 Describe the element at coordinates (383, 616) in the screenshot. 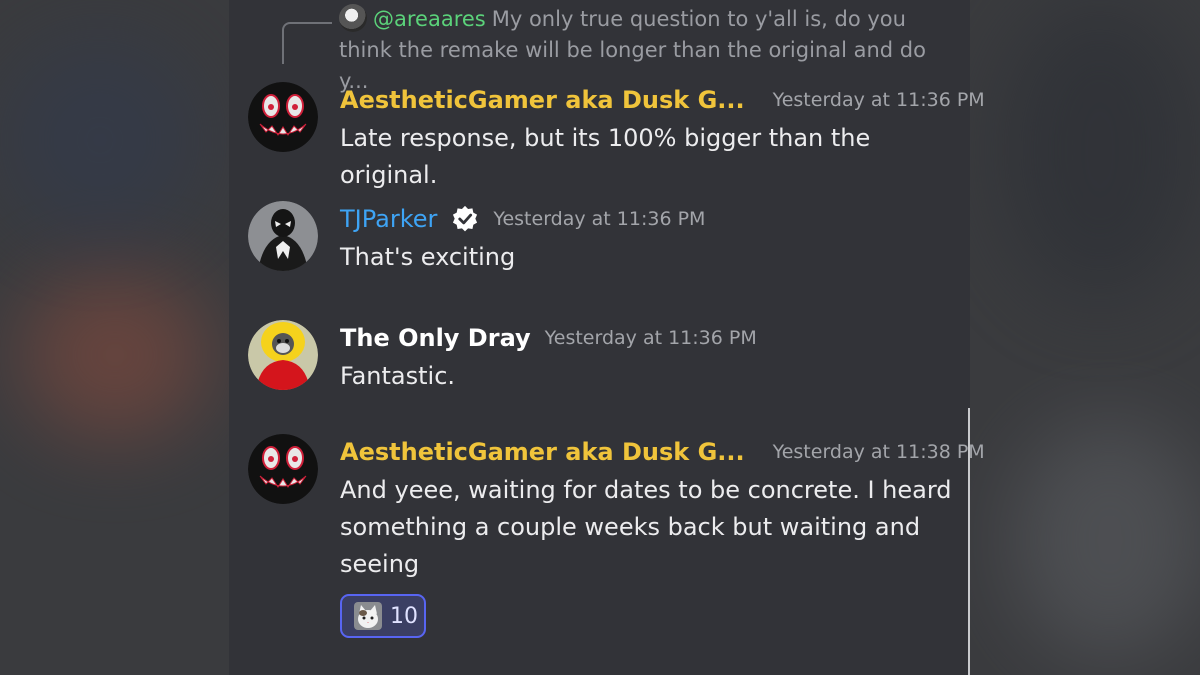

I see `reaction-button: 10` at that location.